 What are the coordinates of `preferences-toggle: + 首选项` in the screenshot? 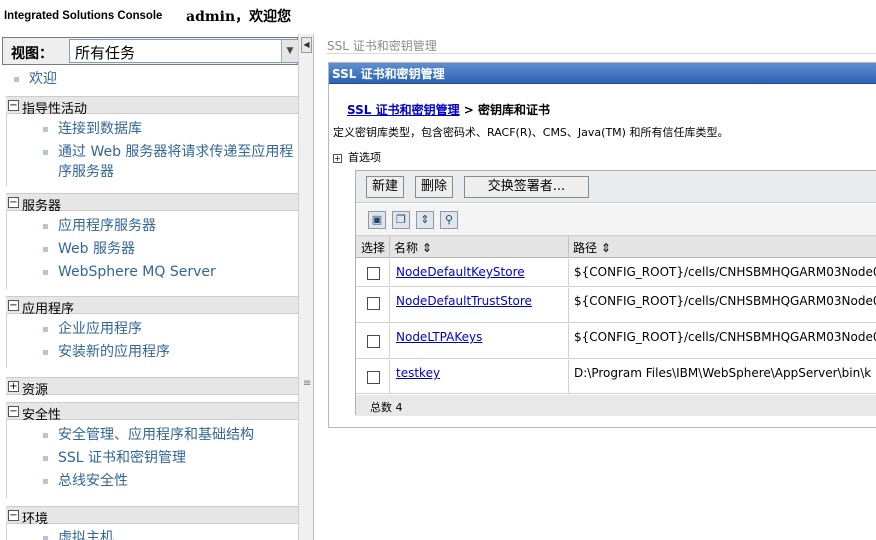 It's located at (357, 157).